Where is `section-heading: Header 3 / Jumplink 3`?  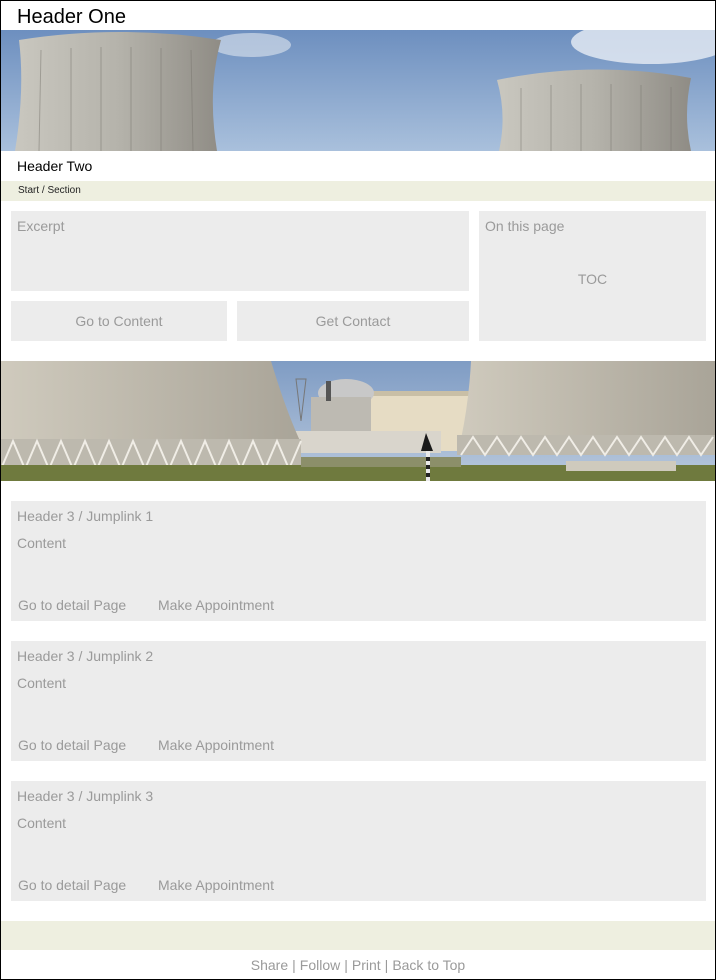 section-heading: Header 3 / Jumplink 3 is located at coordinates (85, 796).